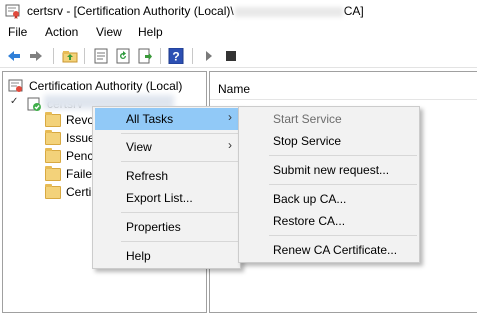 The width and height of the screenshot is (477, 313). What do you see at coordinates (353, 11) in the screenshot?
I see `window-title-suffix: CA]` at bounding box center [353, 11].